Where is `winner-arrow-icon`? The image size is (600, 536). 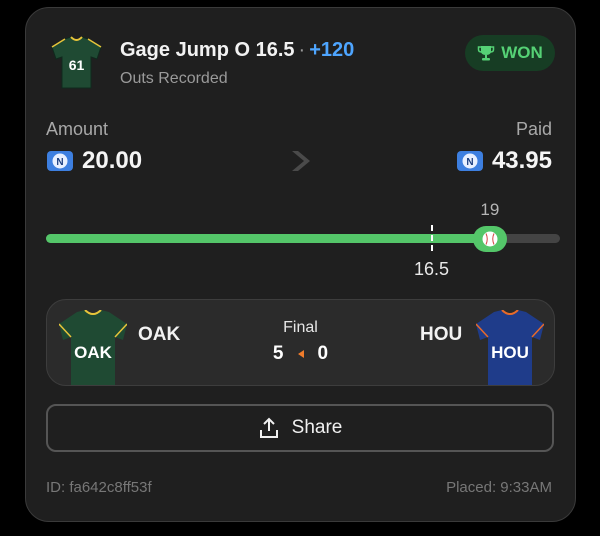
winner-arrow-icon is located at coordinates (300, 354).